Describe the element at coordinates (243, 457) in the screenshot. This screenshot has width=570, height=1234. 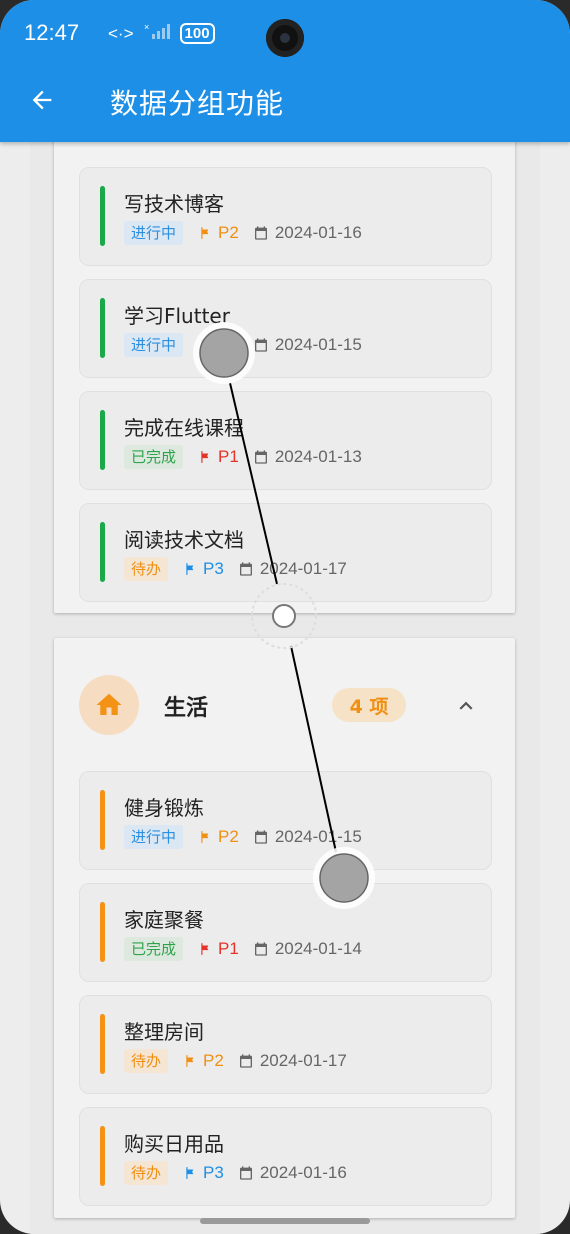
I see `task-meta: 已完成 P1 2024-01-13` at that location.